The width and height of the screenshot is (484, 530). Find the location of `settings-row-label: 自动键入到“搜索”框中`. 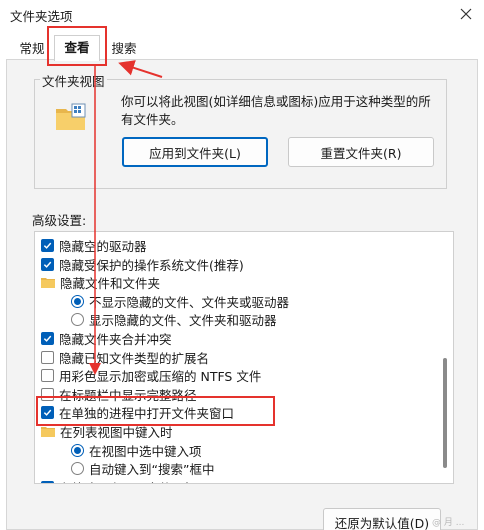

settings-row-label: 自动键入到“搜索”框中 is located at coordinates (152, 470).